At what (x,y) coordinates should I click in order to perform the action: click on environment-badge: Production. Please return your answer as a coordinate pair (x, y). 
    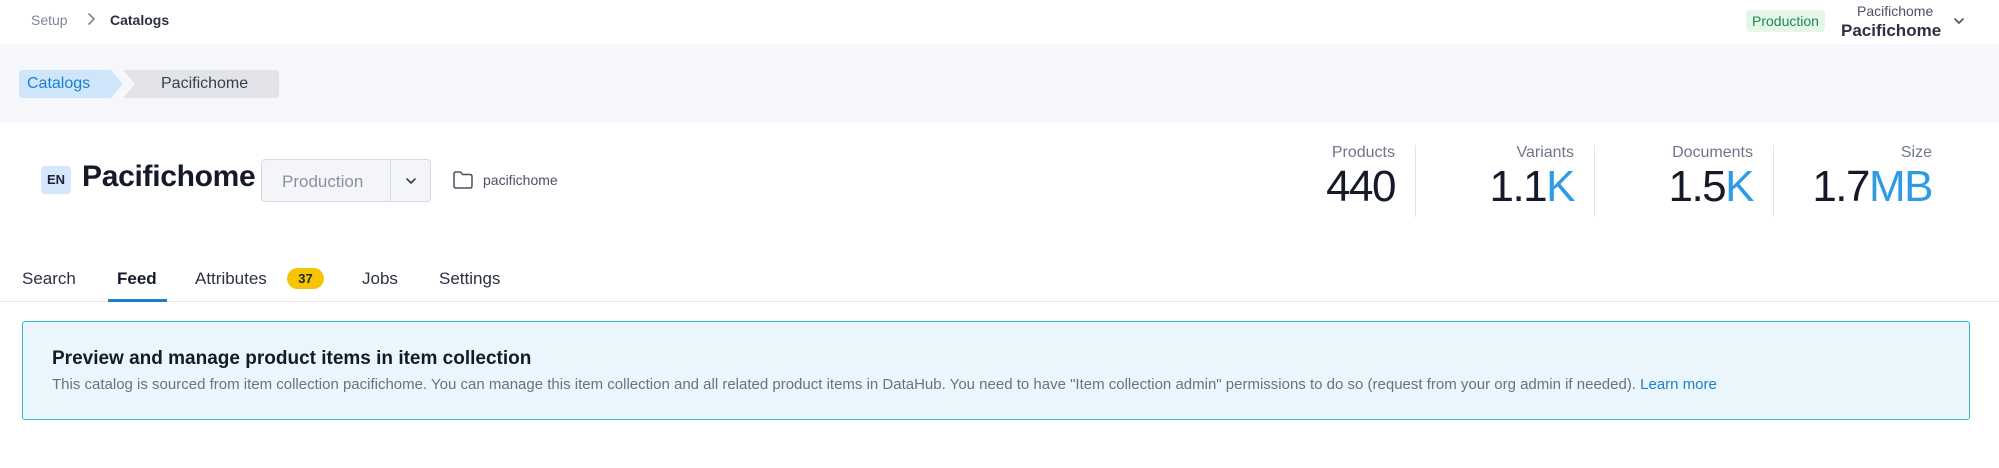
    Looking at the image, I should click on (1785, 21).